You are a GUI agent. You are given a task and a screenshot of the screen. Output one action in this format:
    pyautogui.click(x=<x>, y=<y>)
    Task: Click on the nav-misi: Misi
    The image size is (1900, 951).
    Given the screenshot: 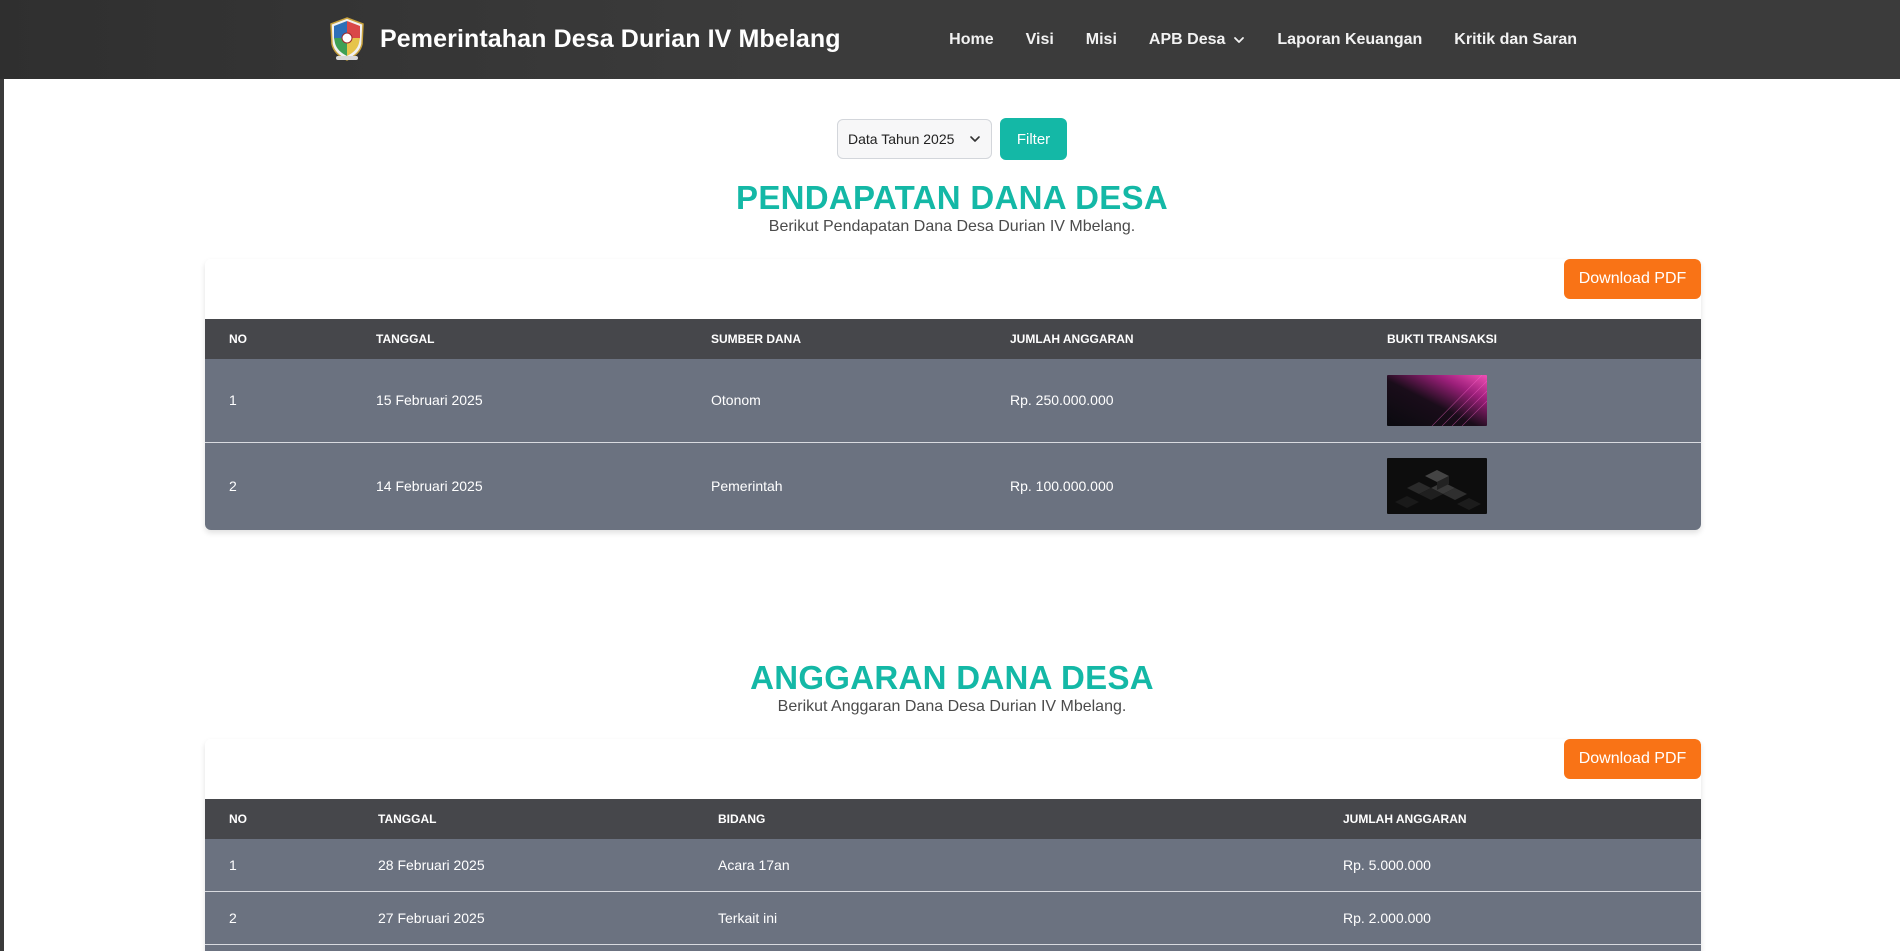 What is the action you would take?
    pyautogui.click(x=1101, y=40)
    